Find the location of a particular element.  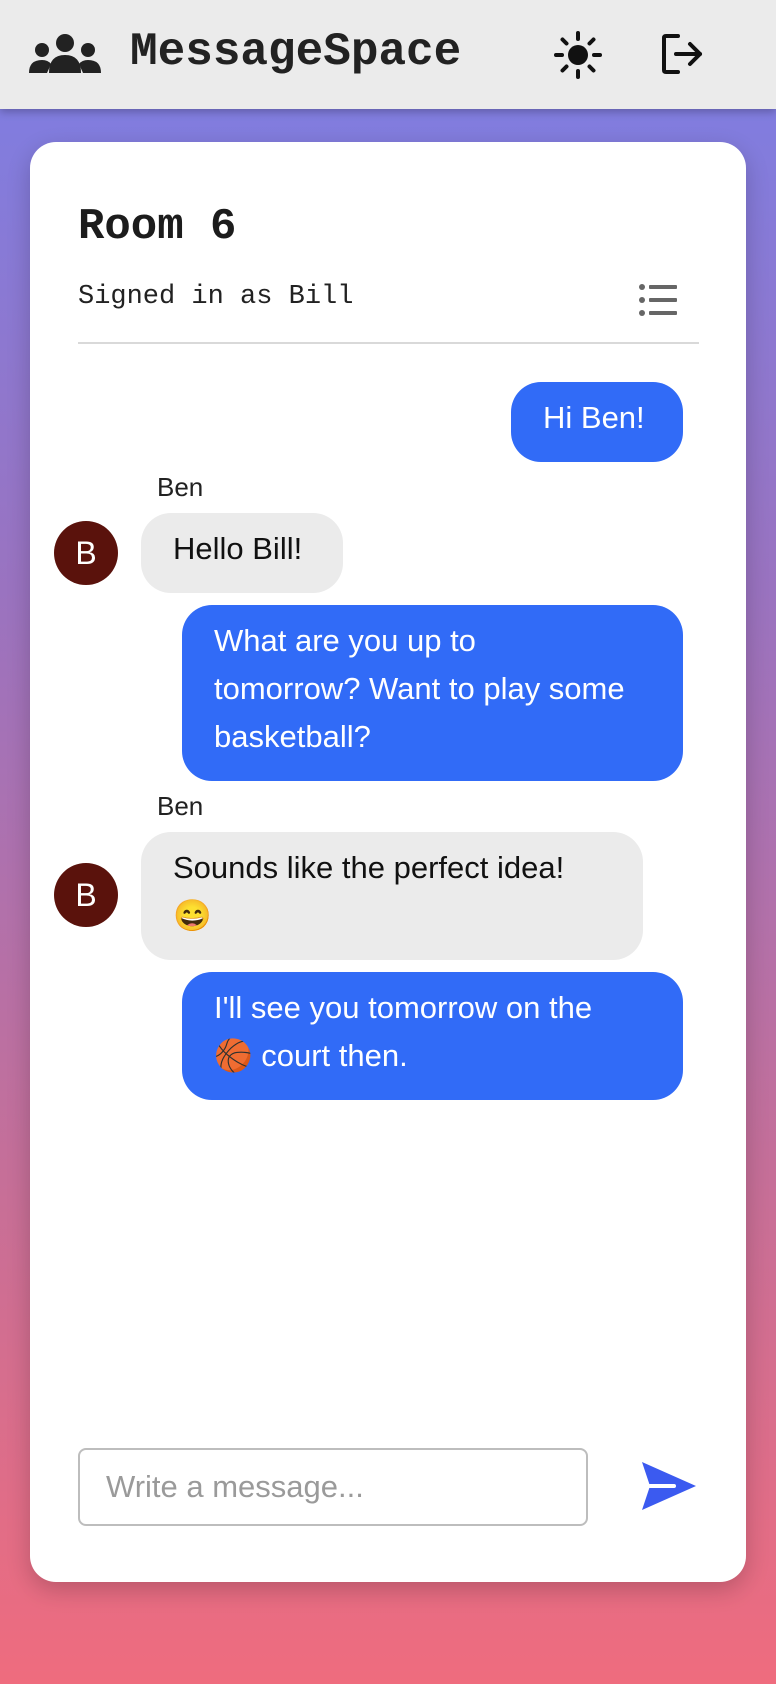

message-text-line: Sounds like the perfect idea! is located at coordinates (369, 867).